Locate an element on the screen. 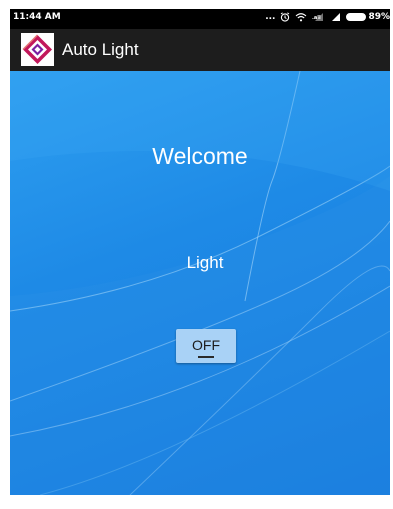 The height and width of the screenshot is (509, 393). welcome-heading: Welcome is located at coordinates (200, 156).